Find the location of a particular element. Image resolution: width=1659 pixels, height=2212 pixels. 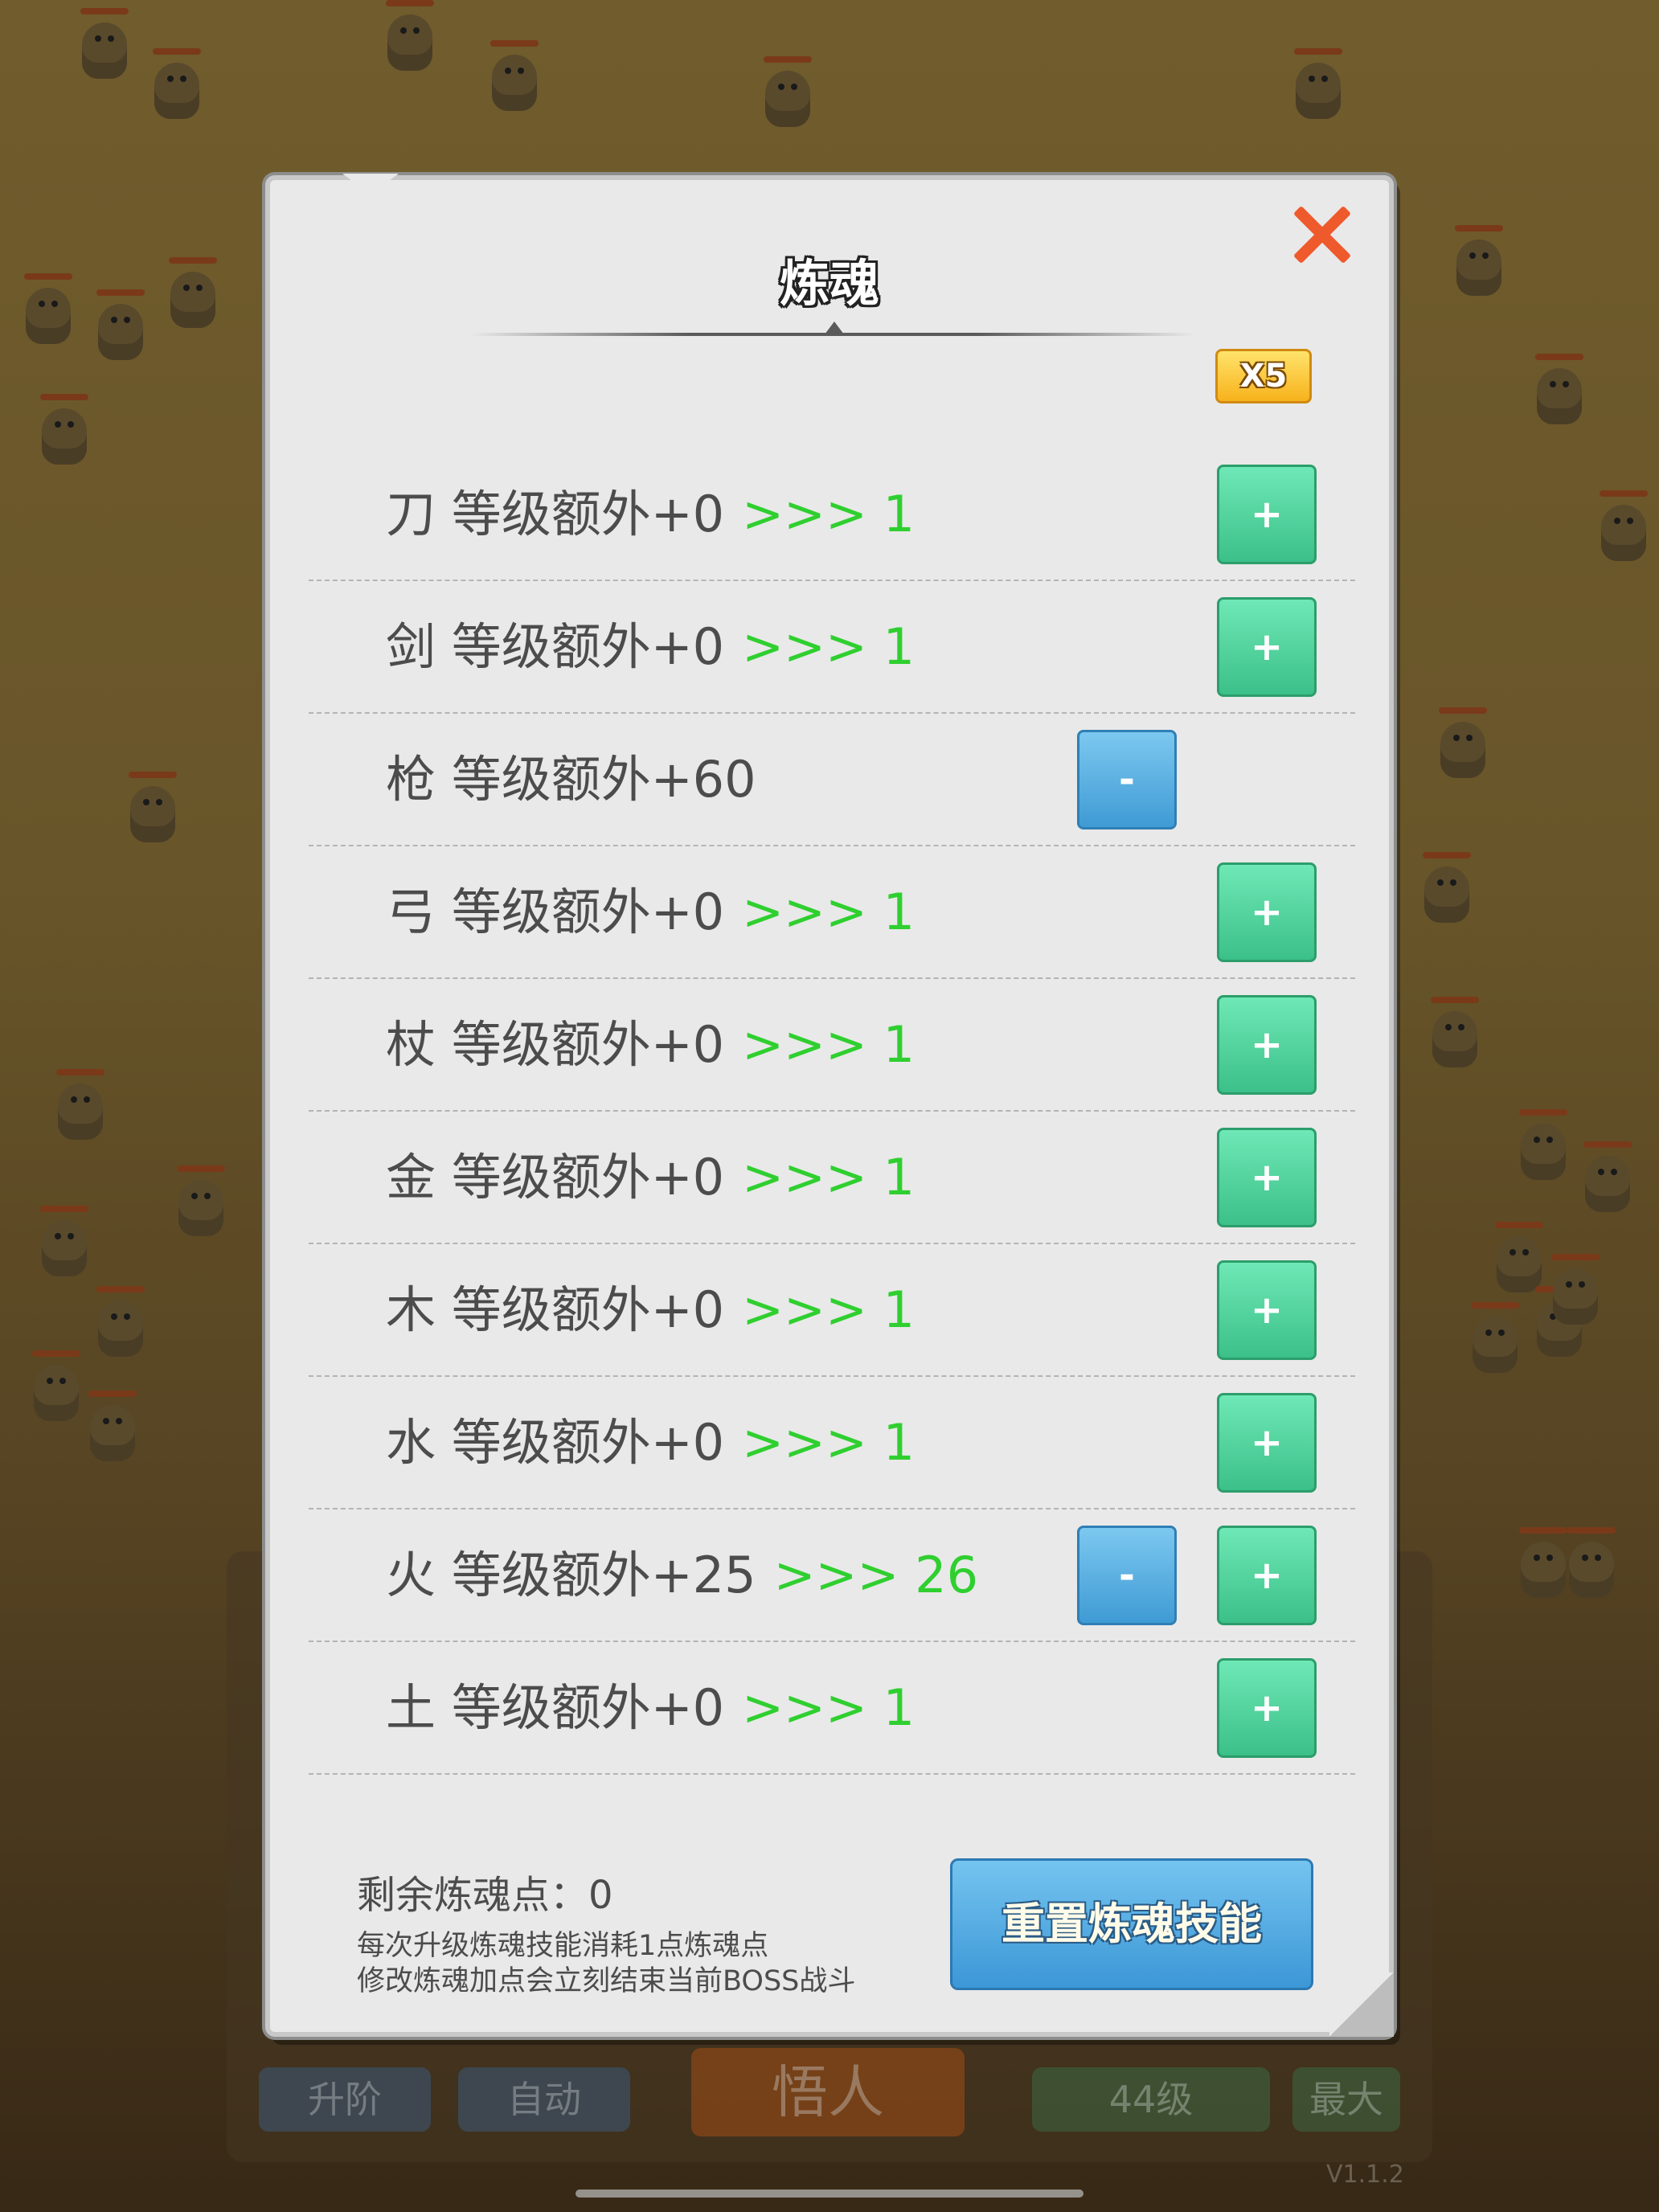

skill-row-label: 刀 等级额外+0 >>> 1 is located at coordinates (650, 514).